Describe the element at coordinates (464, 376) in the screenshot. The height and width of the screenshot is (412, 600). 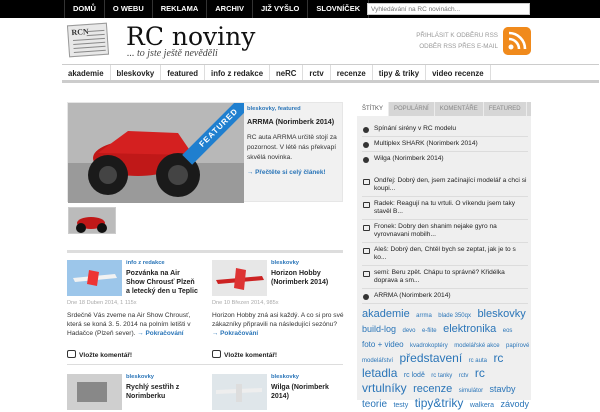
I see `tag-link: rctv` at that location.